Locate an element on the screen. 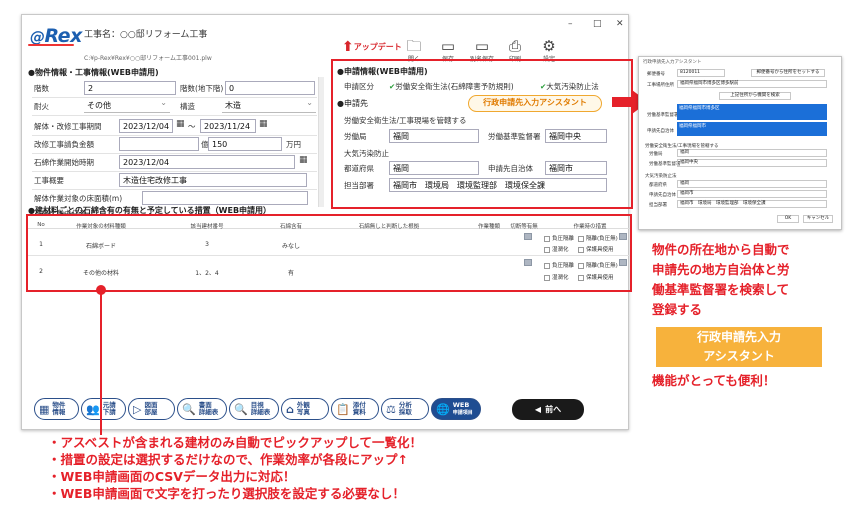  city-field: 福岡市 is located at coordinates (576, 168).